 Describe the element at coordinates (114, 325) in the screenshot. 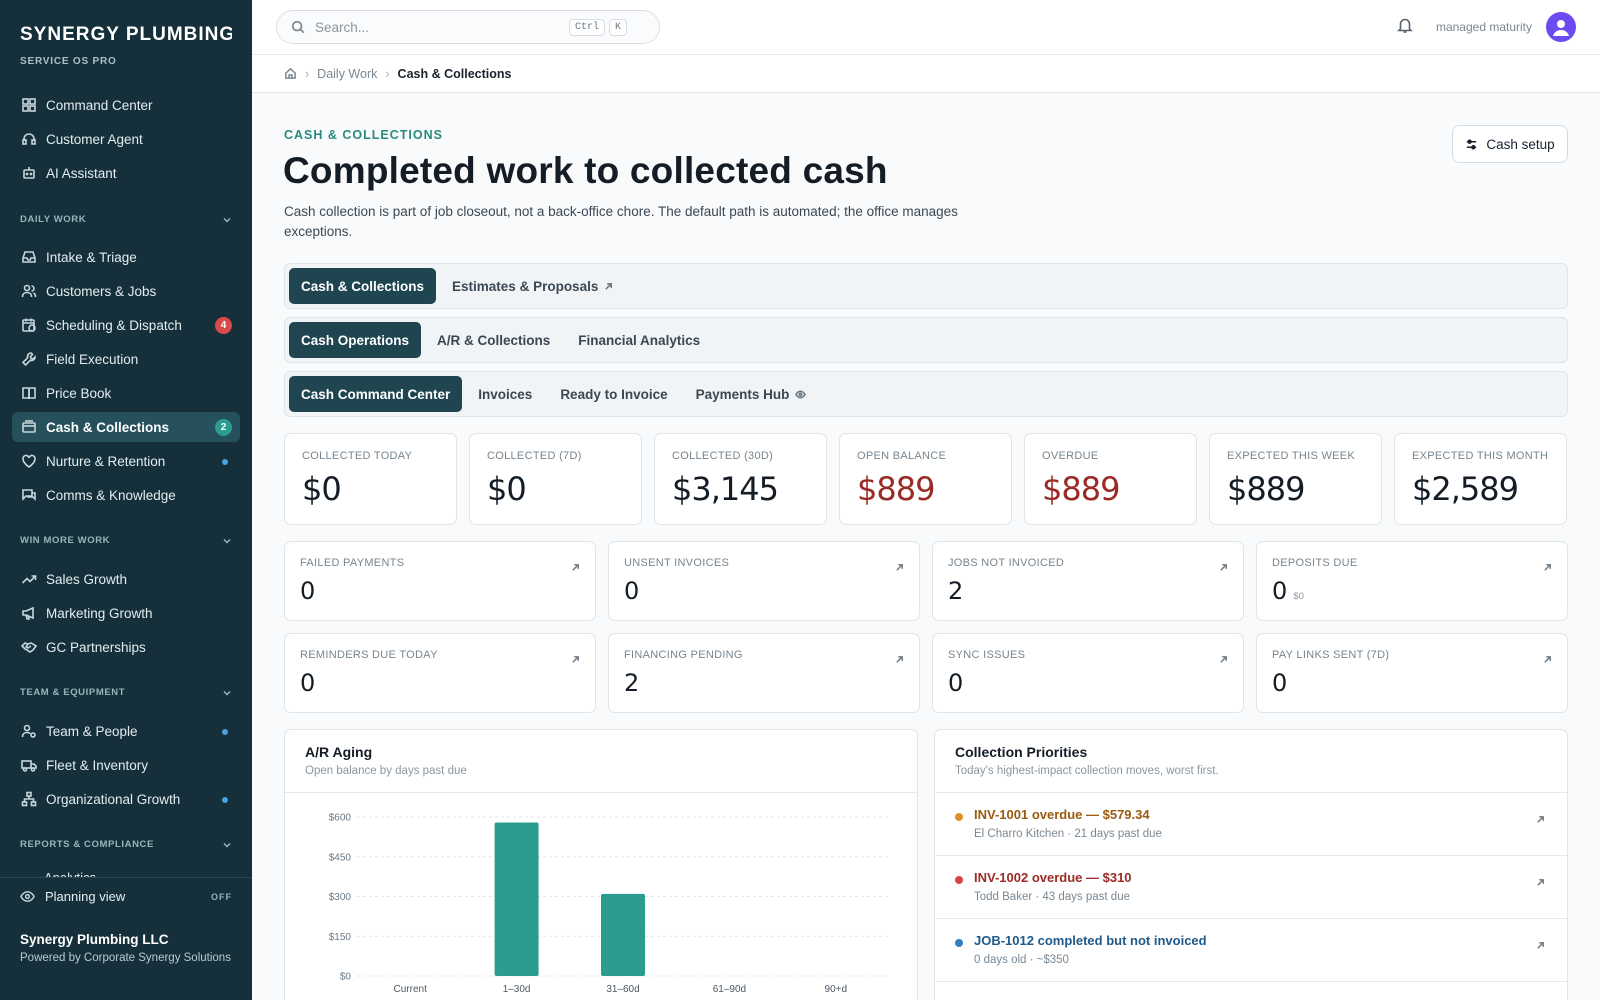

I see `sidebar-item-label: Scheduling & Dispatch` at that location.